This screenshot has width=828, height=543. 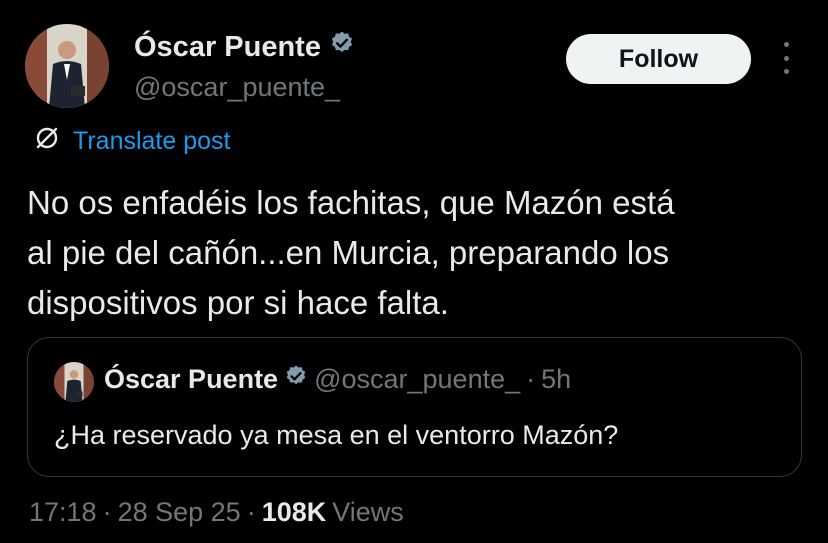 What do you see at coordinates (63, 512) in the screenshot?
I see `post-time: 17:18` at bounding box center [63, 512].